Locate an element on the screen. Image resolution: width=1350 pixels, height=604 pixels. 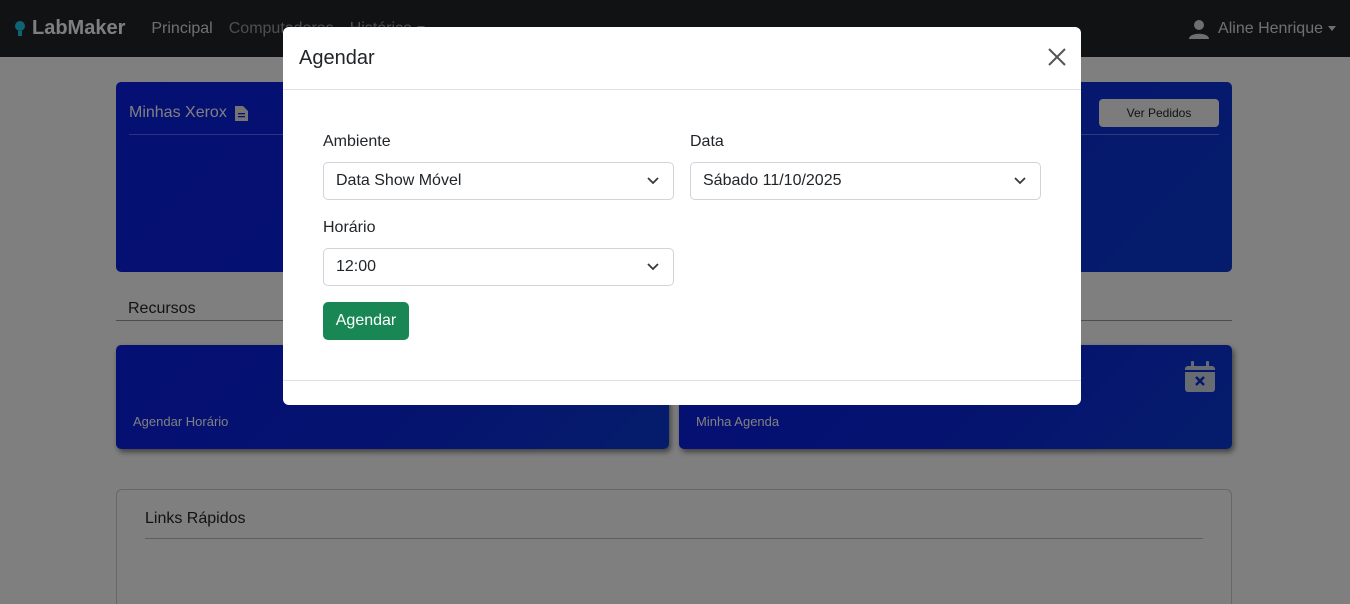
ambiente-value: Data Show Móvel is located at coordinates (399, 180).